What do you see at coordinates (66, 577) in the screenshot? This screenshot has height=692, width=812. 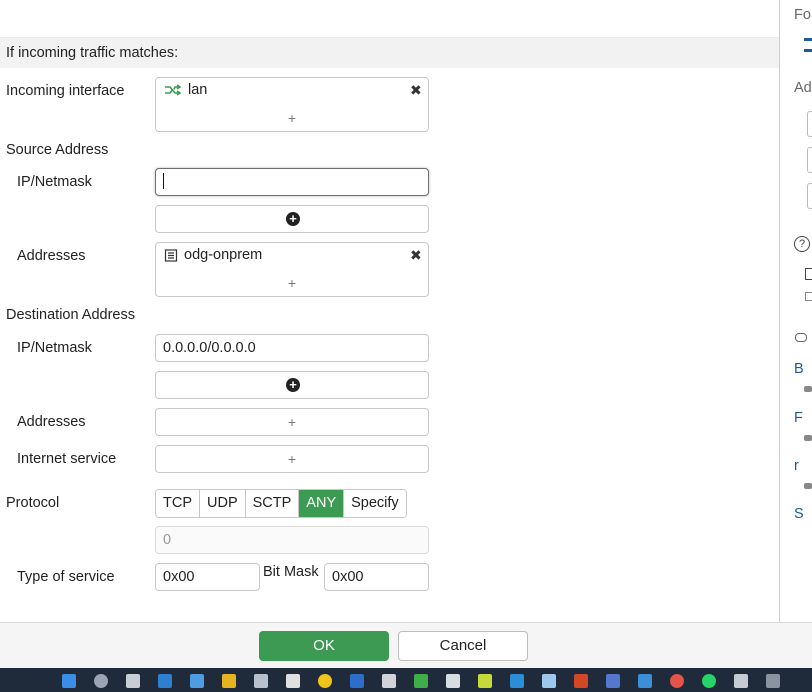 I see `type-of-service-label: Type of service` at bounding box center [66, 577].